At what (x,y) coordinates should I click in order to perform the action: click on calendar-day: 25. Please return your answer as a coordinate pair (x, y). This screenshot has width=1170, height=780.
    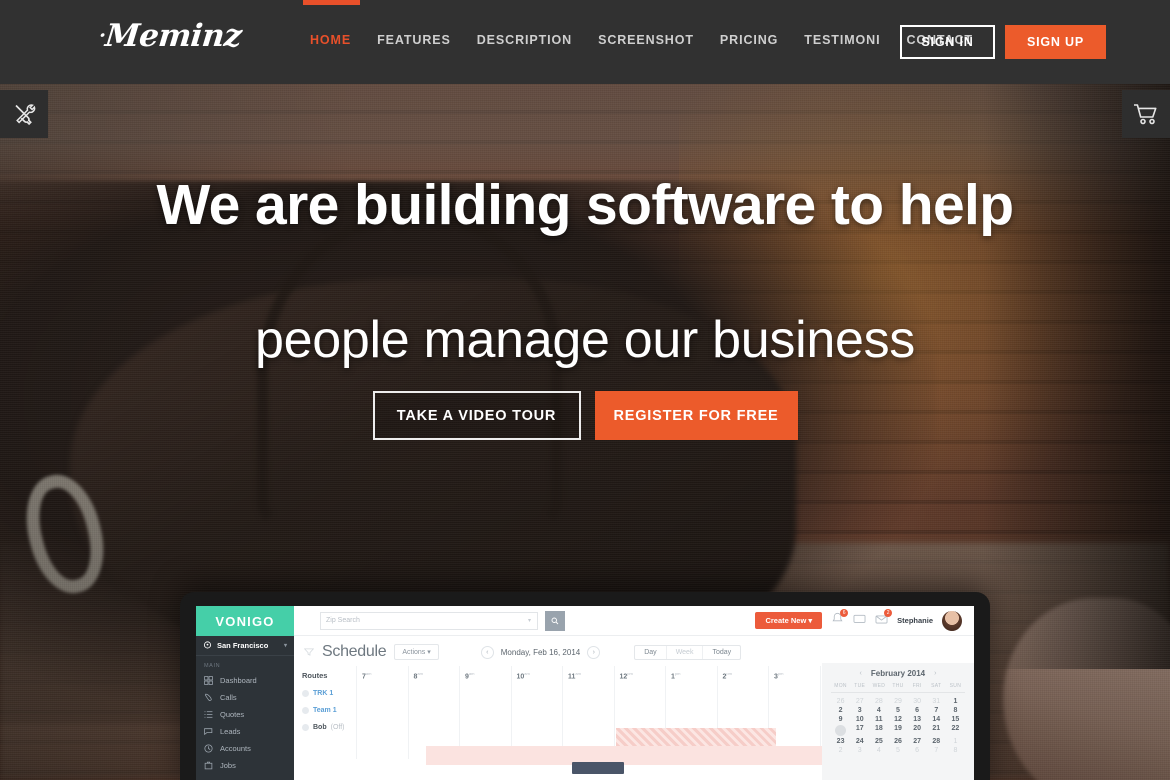
    Looking at the image, I should click on (878, 741).